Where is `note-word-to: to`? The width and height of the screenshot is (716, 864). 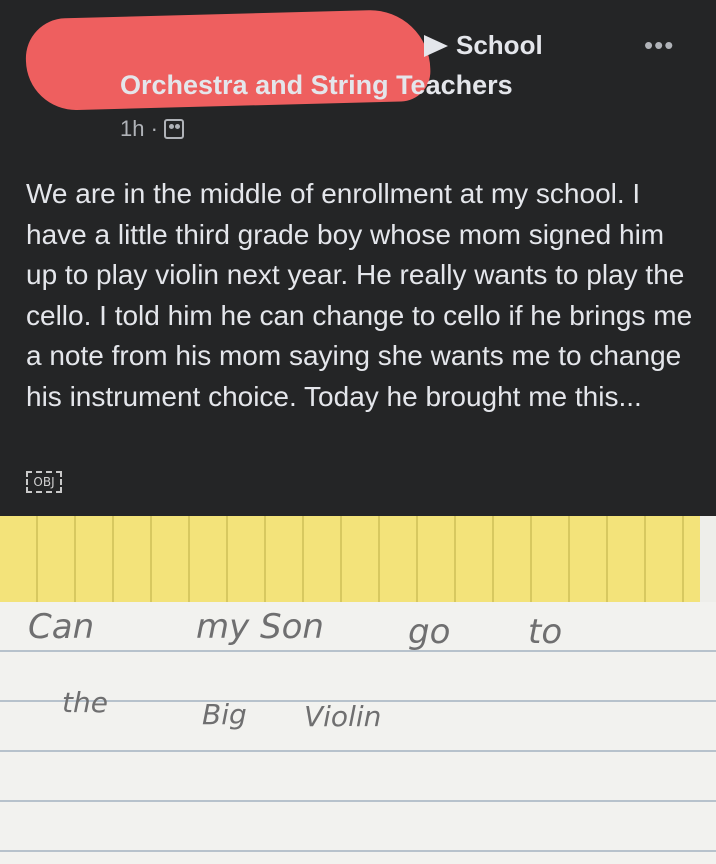
note-word-to: to is located at coordinates (545, 632).